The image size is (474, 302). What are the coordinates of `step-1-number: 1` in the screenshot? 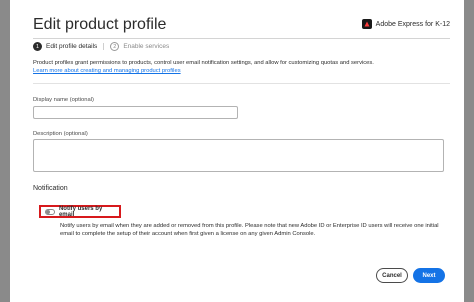 It's located at (37, 46).